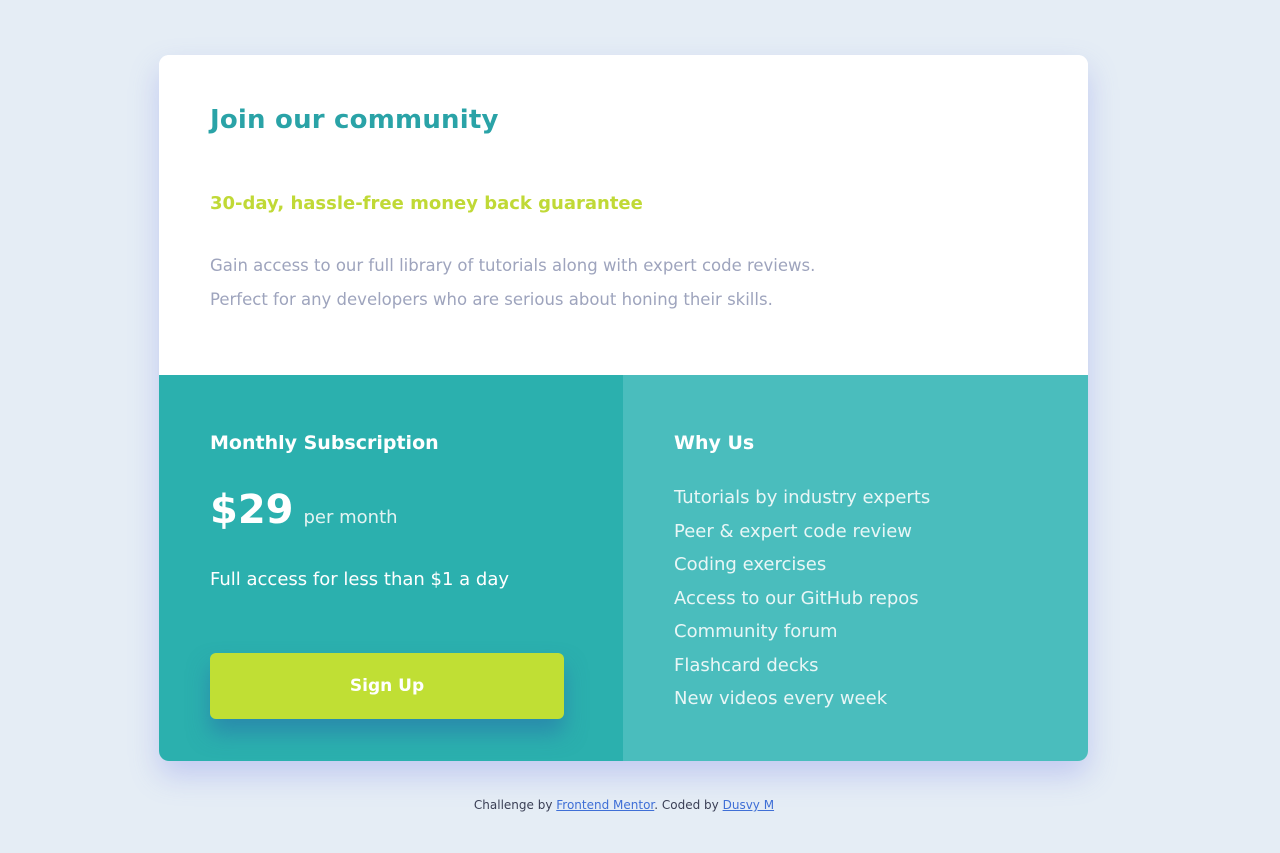  What do you see at coordinates (714, 443) in the screenshot?
I see `why-us-heading: Why Us` at bounding box center [714, 443].